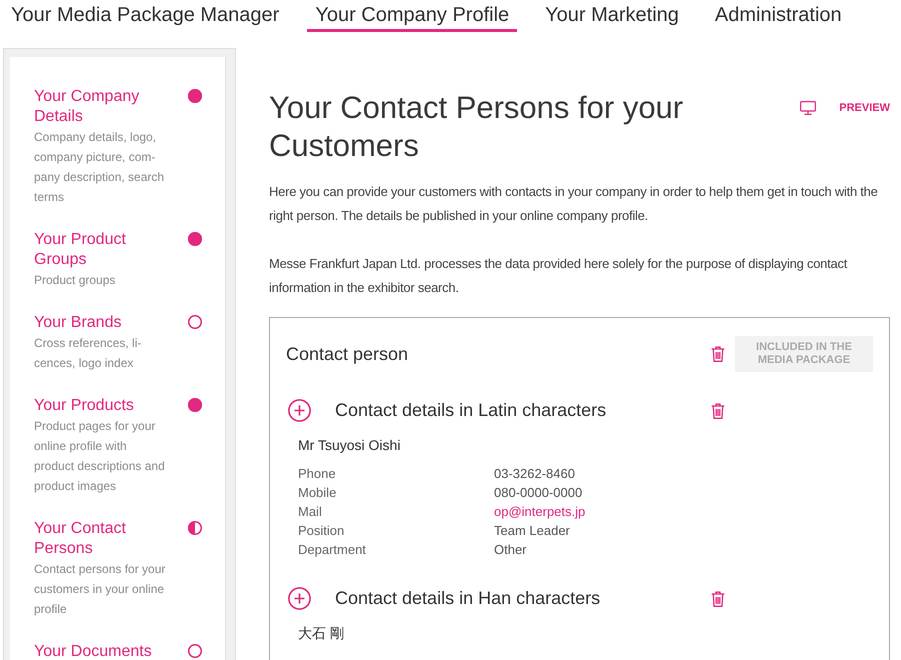  Describe the element at coordinates (532, 531) in the screenshot. I see `field-value: Team Leader` at that location.